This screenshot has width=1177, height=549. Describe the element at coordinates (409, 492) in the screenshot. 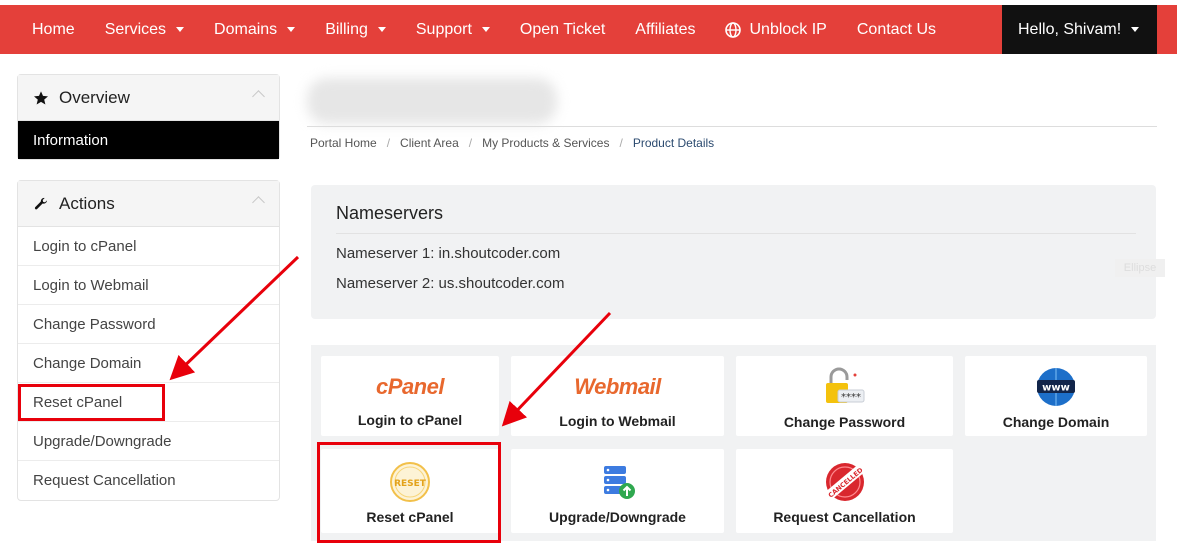

I see `annotation-highlight-tile-reset` at that location.